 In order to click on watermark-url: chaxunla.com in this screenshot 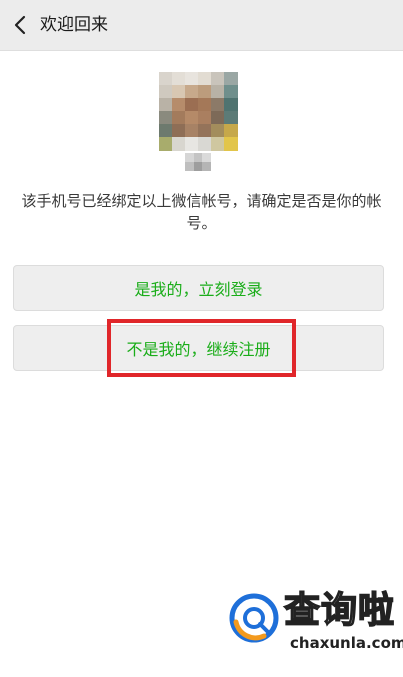, I will do `click(346, 643)`.